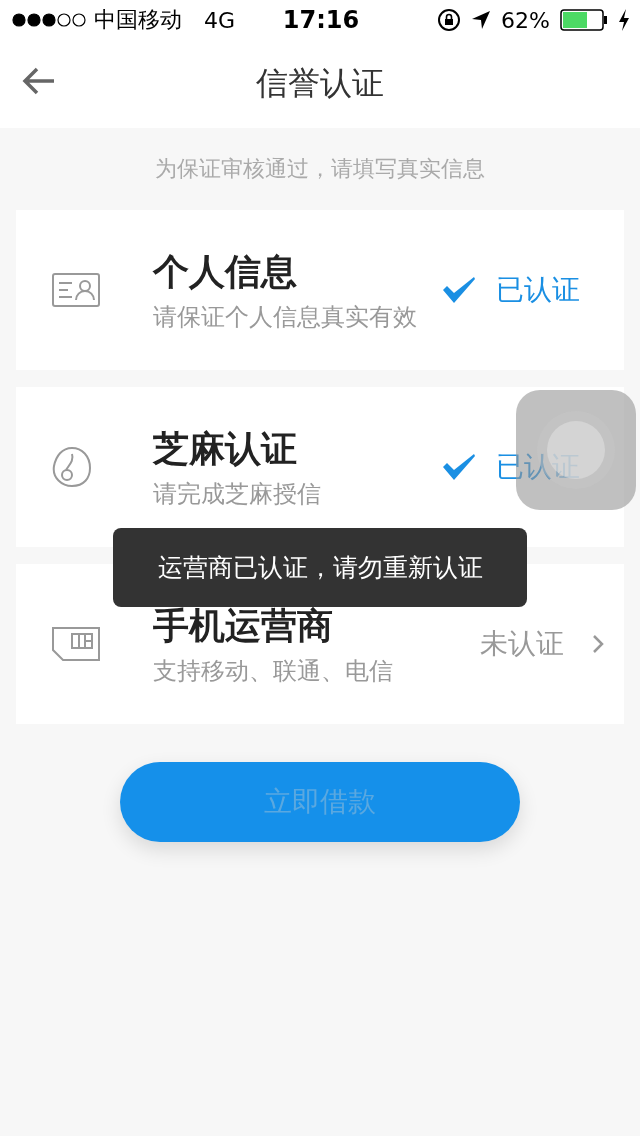  I want to click on card-title: 芝麻认证, so click(225, 448).